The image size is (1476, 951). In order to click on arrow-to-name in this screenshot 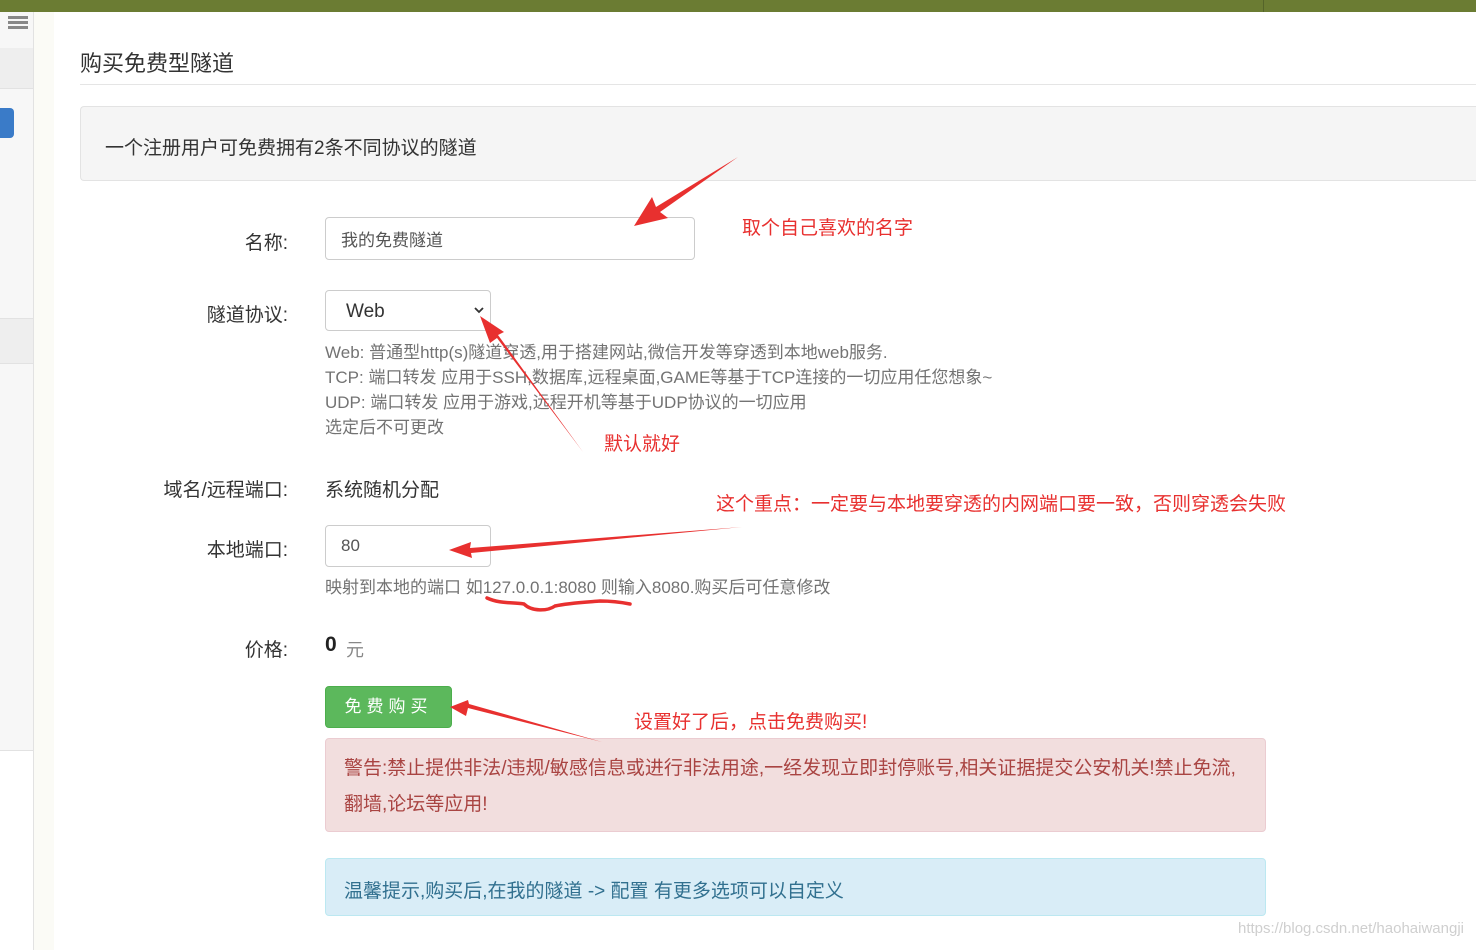, I will do `click(686, 191)`.